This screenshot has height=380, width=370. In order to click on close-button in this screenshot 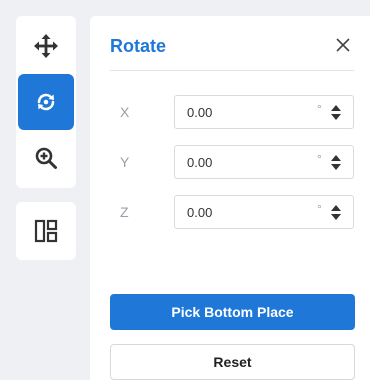, I will do `click(343, 45)`.